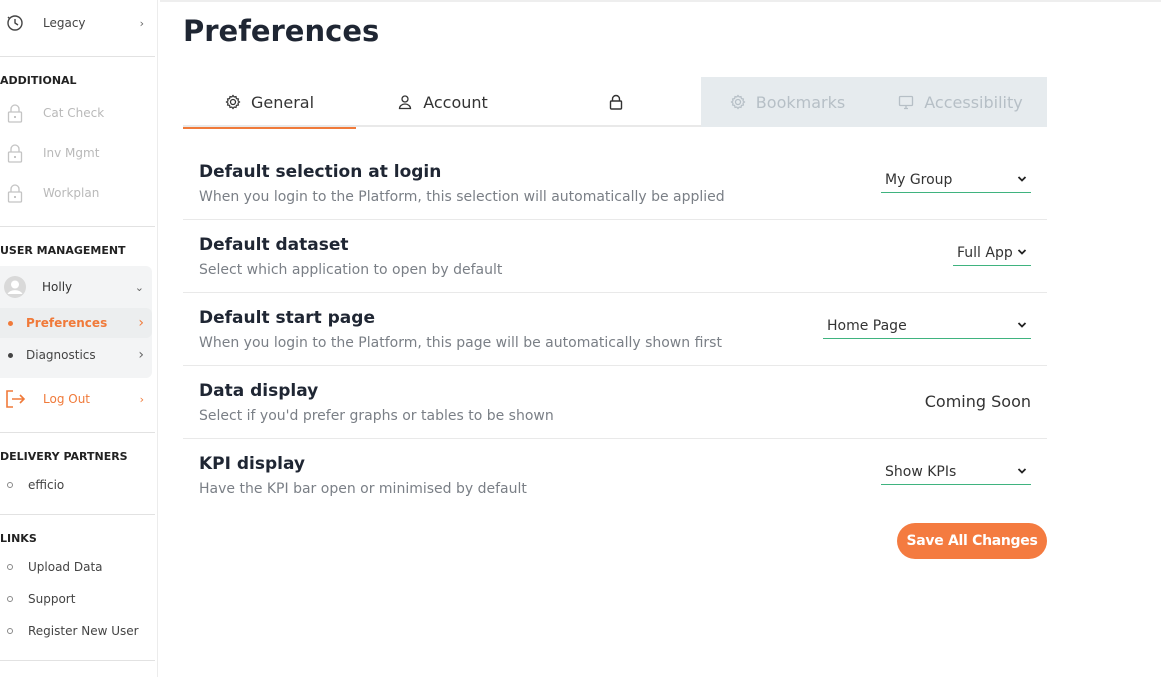 This screenshot has height=677, width=1161. Describe the element at coordinates (287, 318) in the screenshot. I see `setting-title: Default start page` at that location.